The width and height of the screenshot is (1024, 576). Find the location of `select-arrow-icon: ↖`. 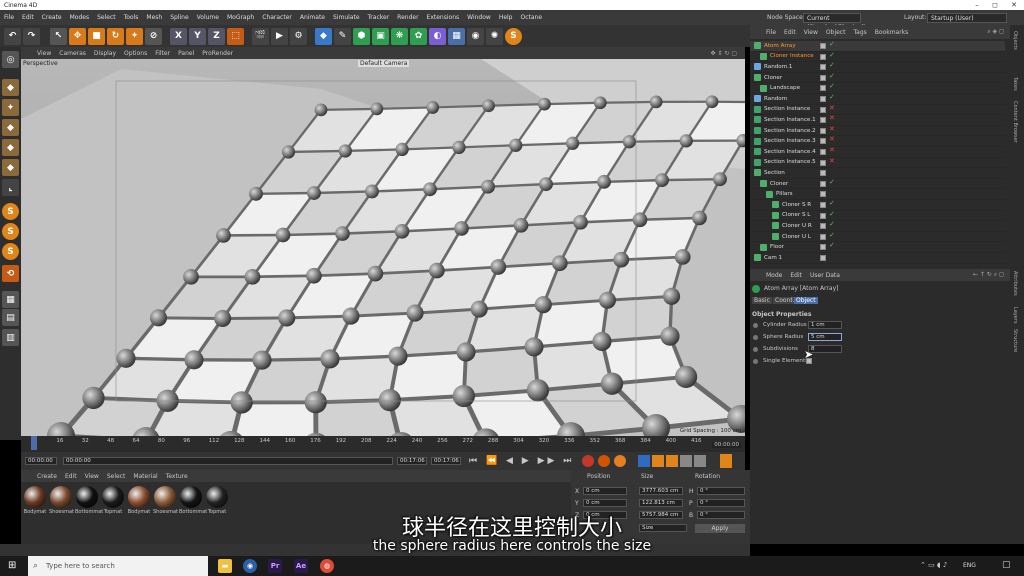

select-arrow-icon: ↖ is located at coordinates (58, 36).